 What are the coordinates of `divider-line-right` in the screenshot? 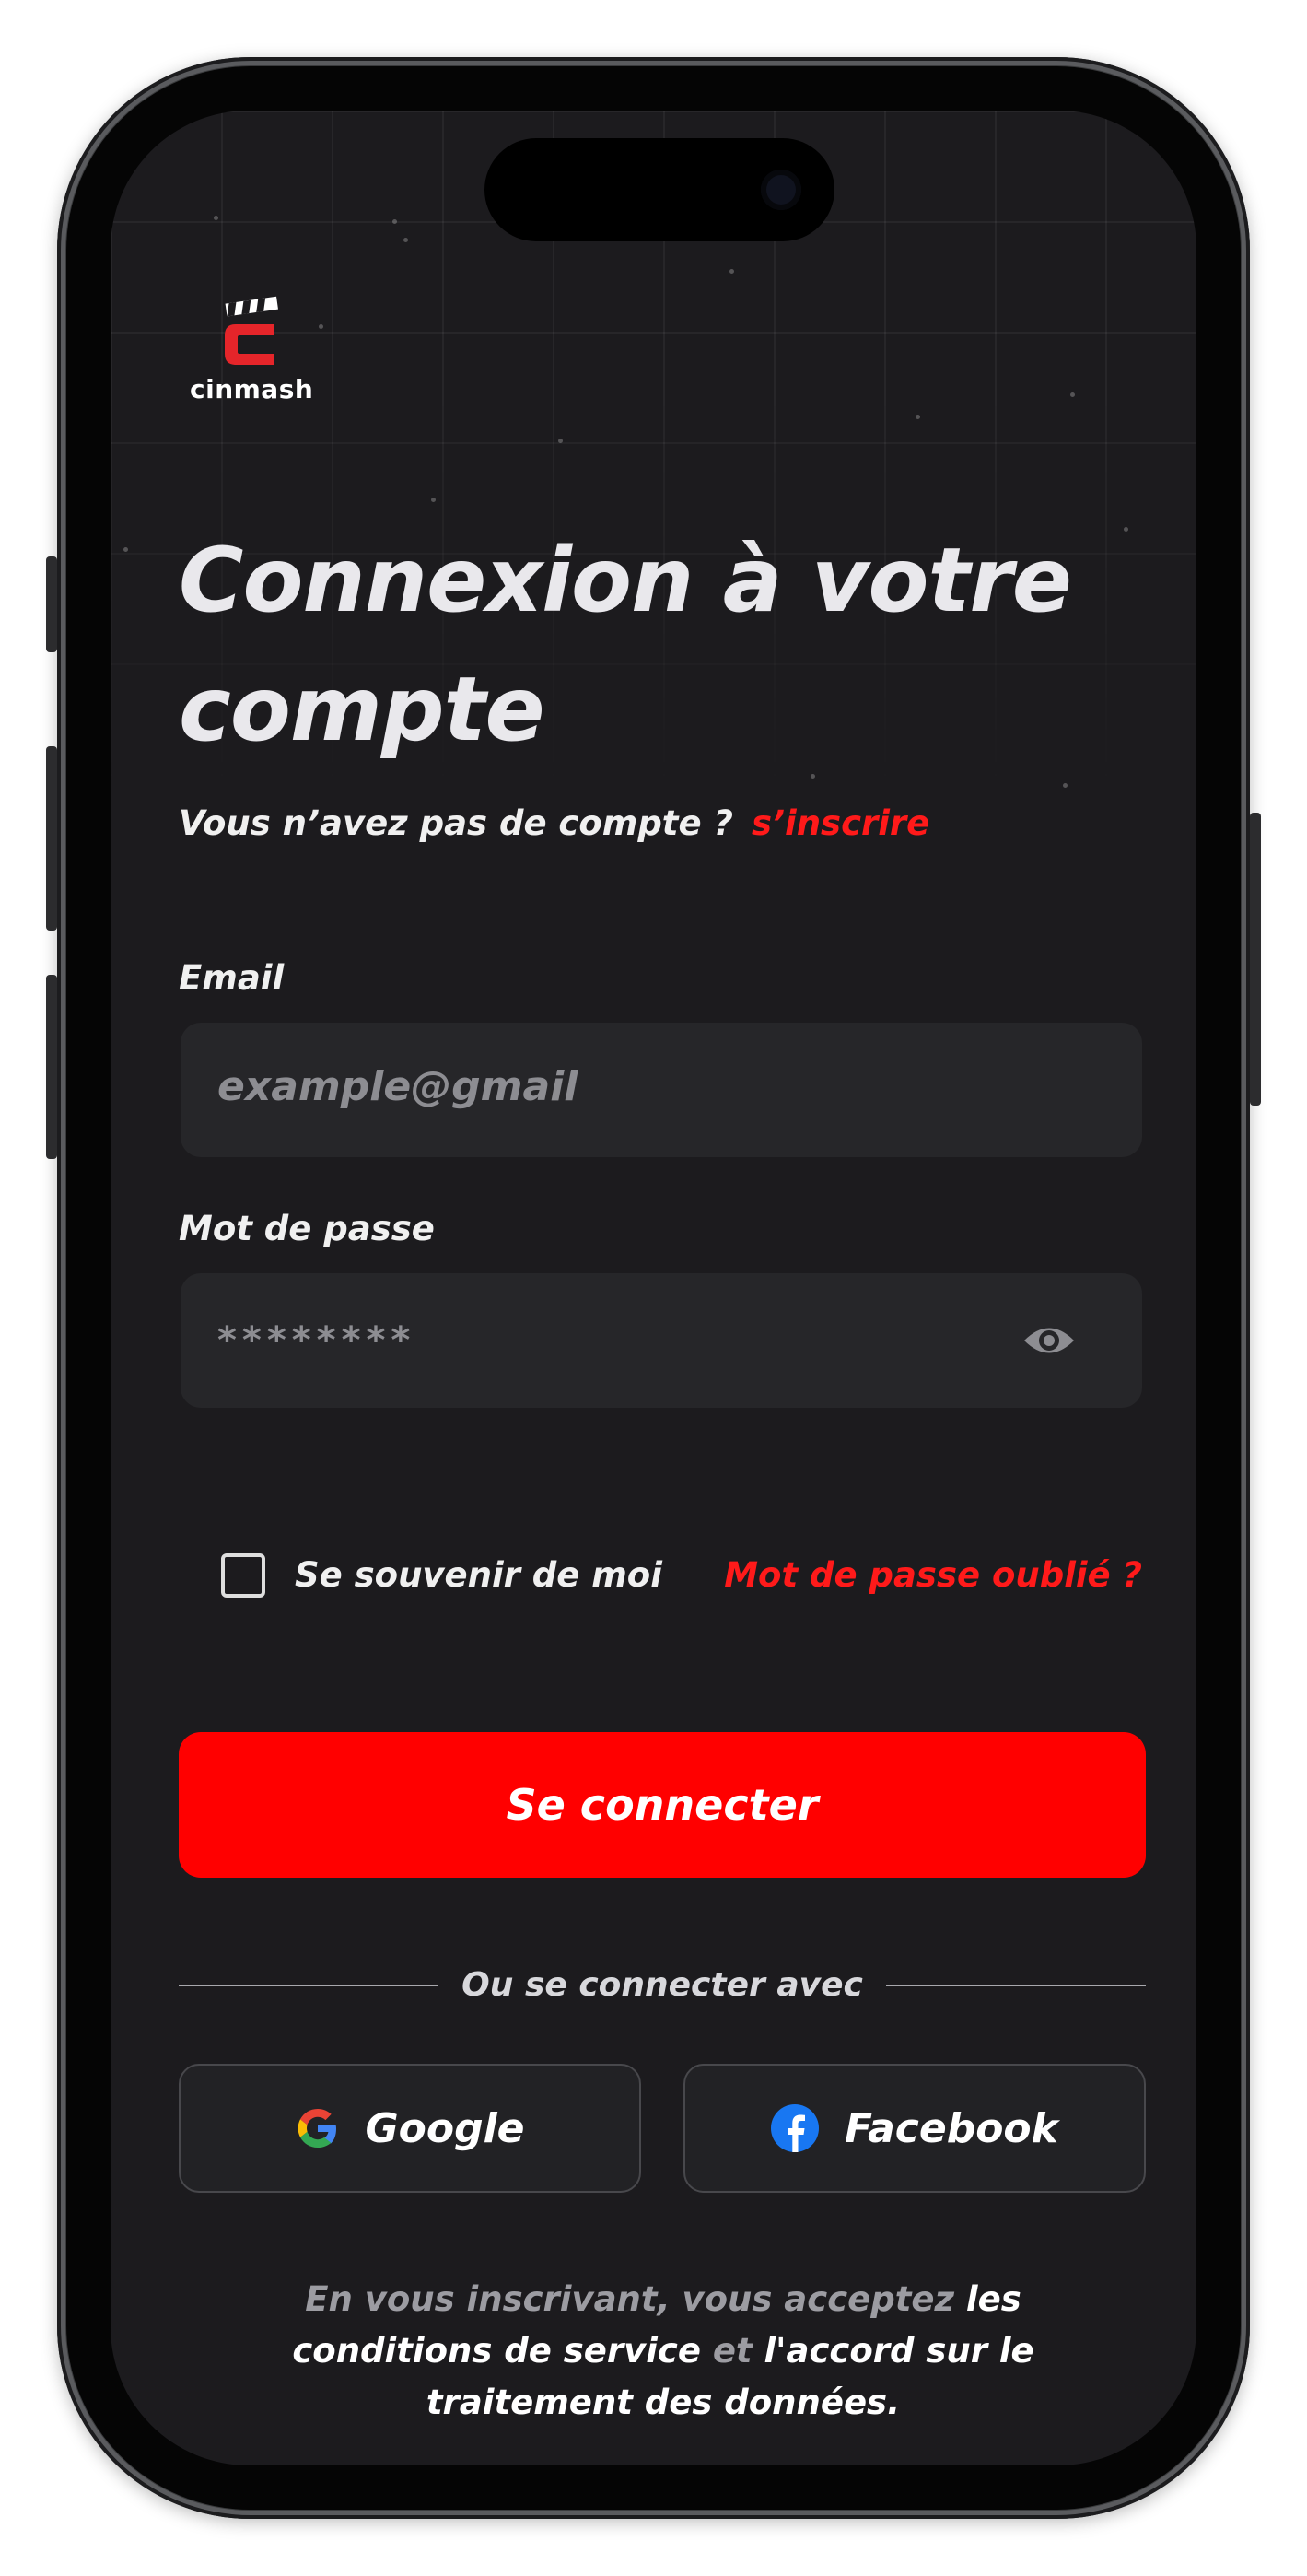 It's located at (1016, 1986).